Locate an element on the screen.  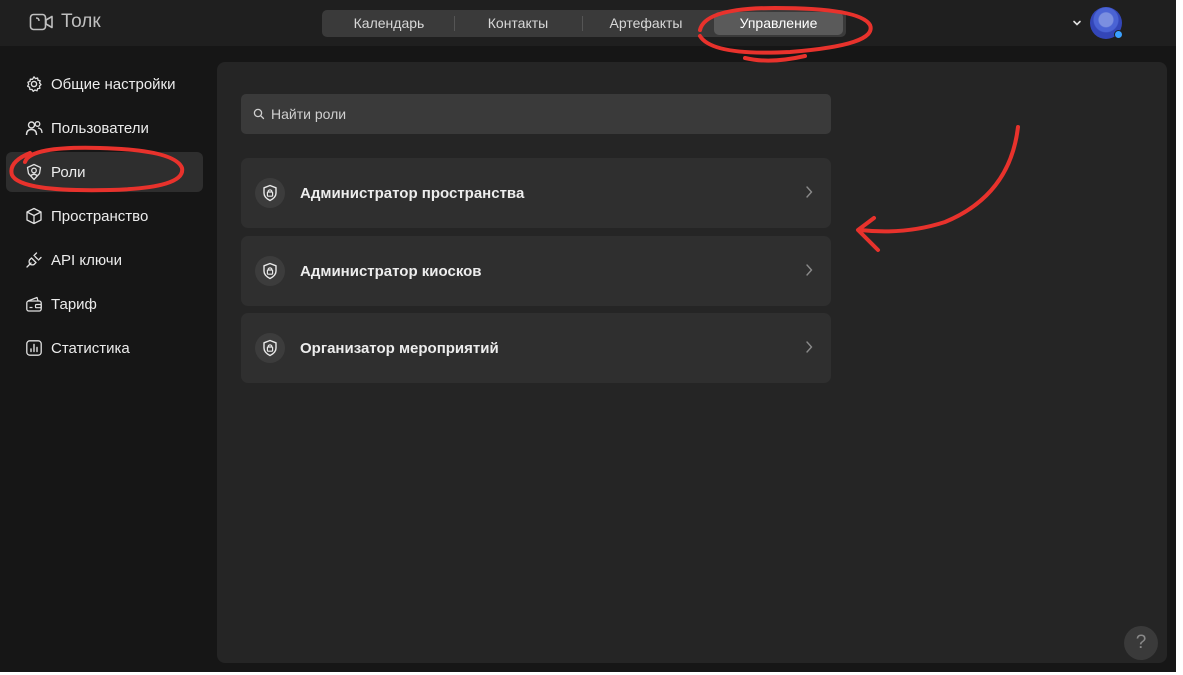
sidebar-item-label: API ключи is located at coordinates (86, 260).